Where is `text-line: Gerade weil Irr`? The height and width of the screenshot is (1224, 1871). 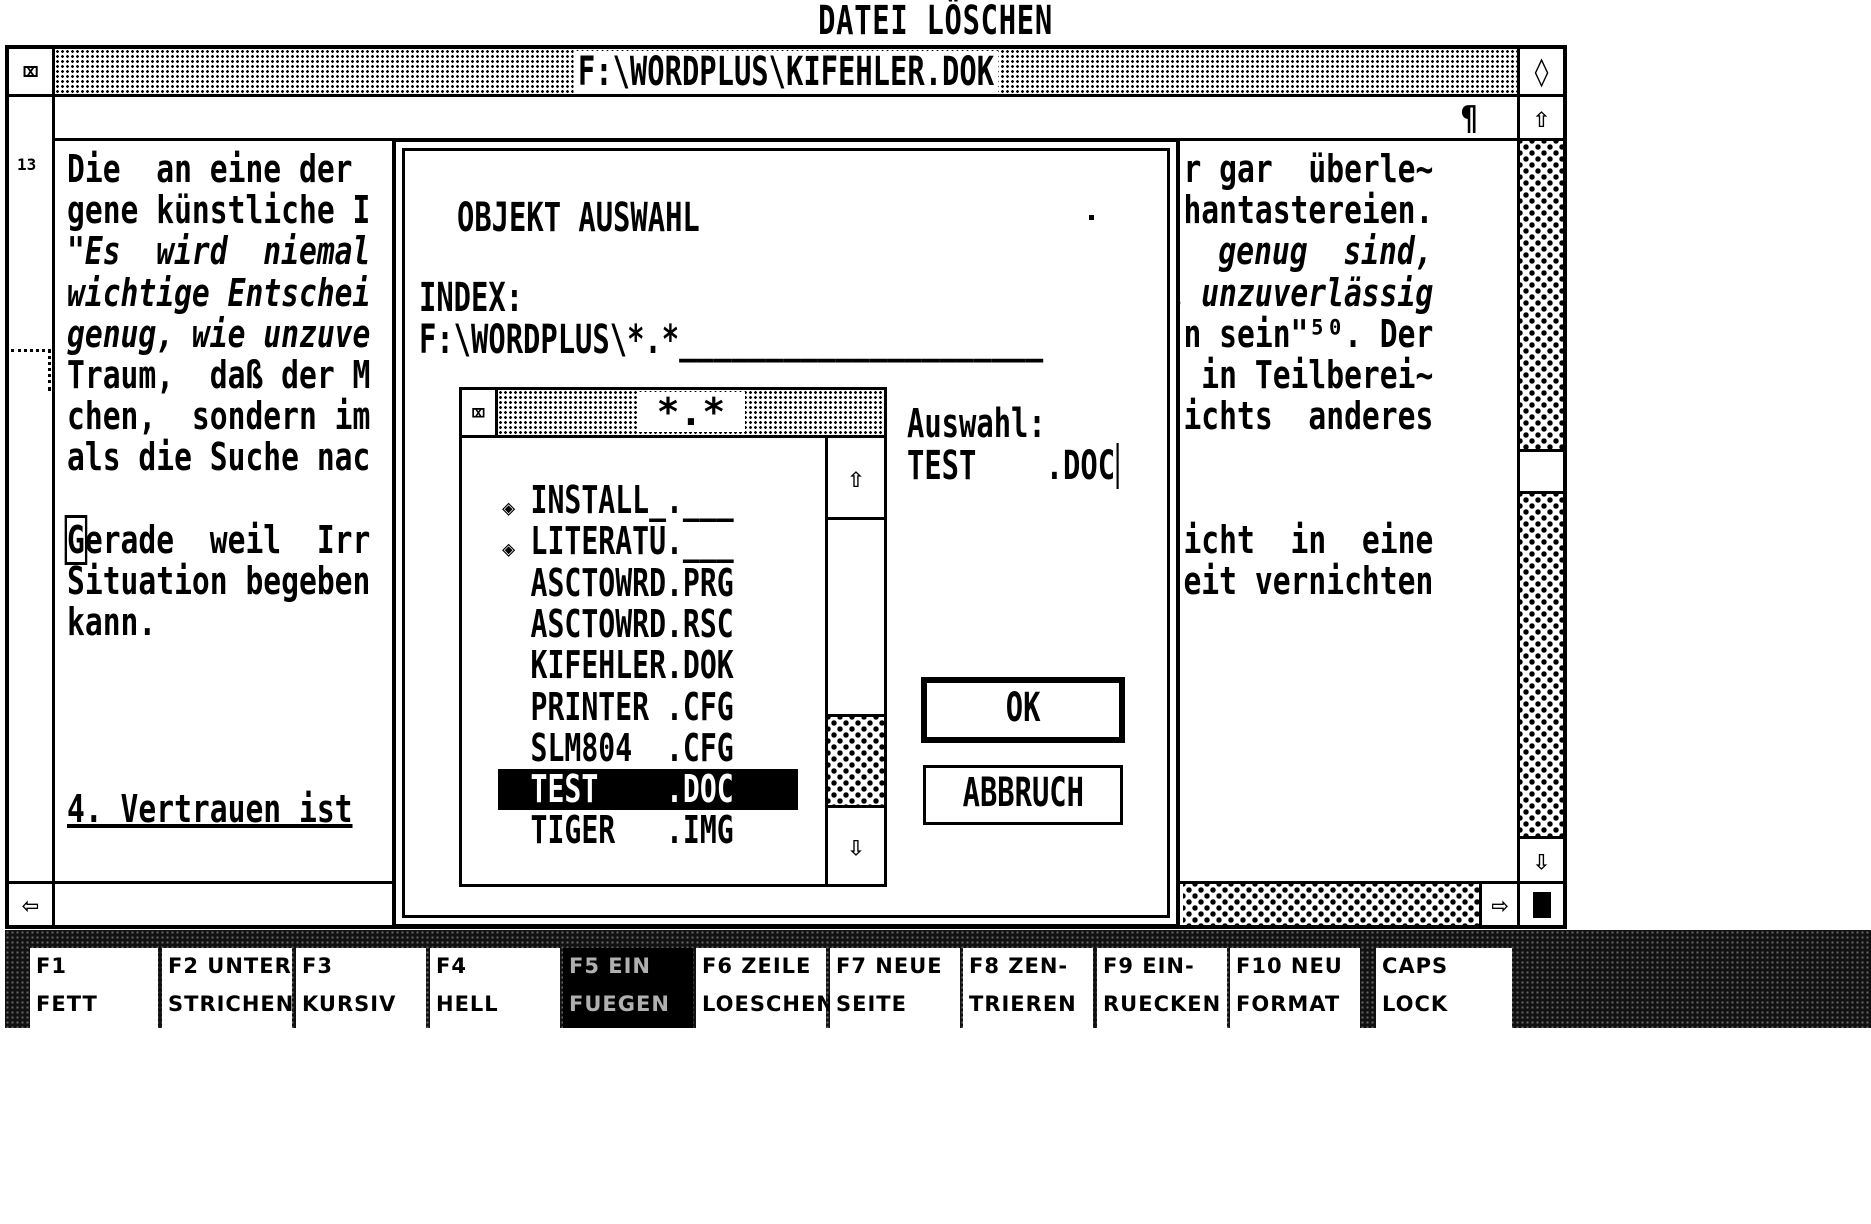 text-line: Gerade weil Irr is located at coordinates (217, 539).